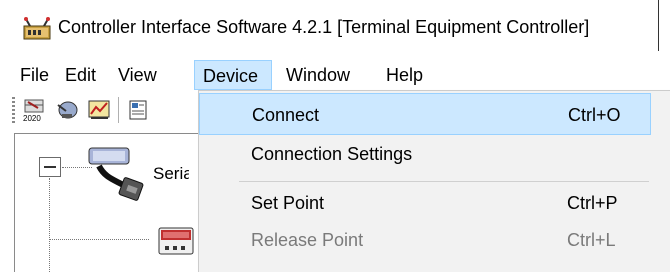 Image resolution: width=670 pixels, height=272 pixels. What do you see at coordinates (32, 118) in the screenshot?
I see `svg-text: 2020` at bounding box center [32, 118].